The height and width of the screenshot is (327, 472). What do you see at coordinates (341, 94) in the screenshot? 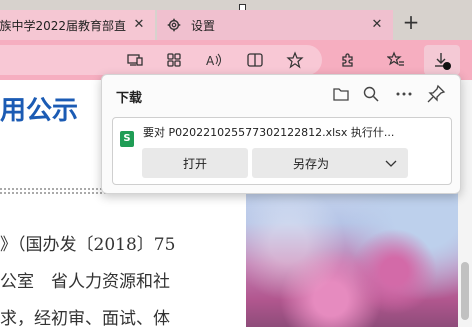
I see `open-folder-icon` at bounding box center [341, 94].